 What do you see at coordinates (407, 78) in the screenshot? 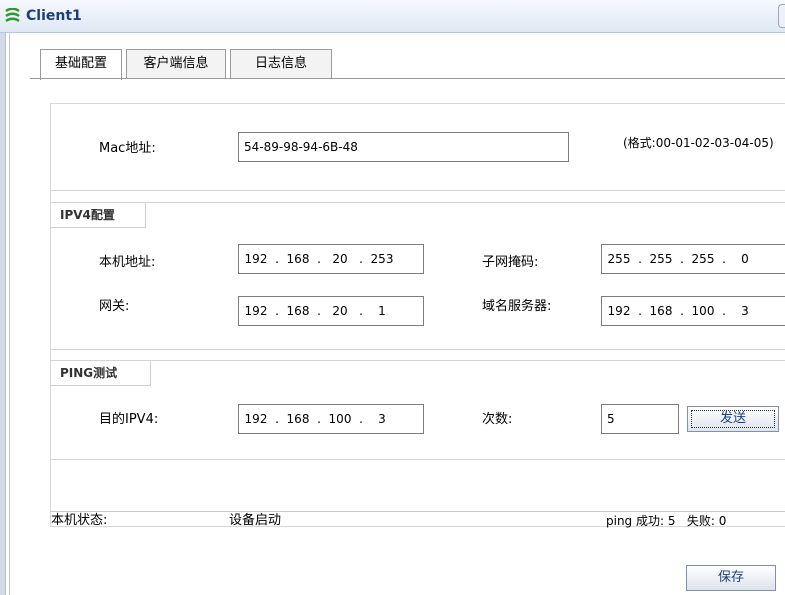
I see `tab-divider` at bounding box center [407, 78].